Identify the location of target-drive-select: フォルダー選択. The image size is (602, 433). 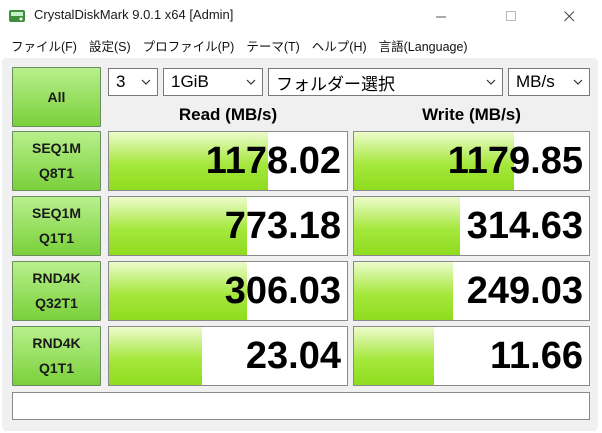
(385, 82).